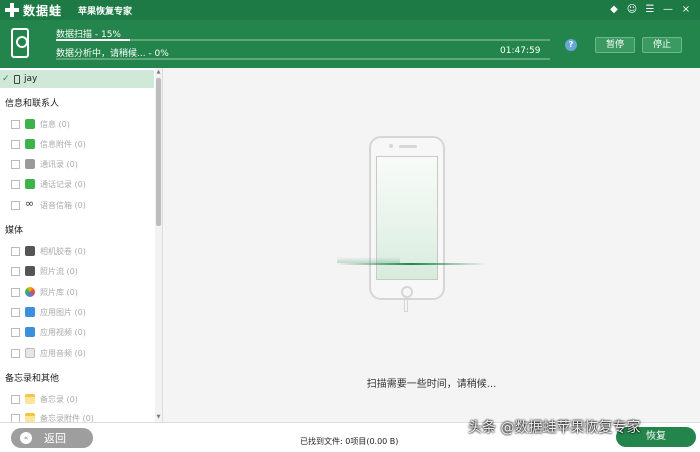  I want to click on close-icon: ×, so click(686, 10).